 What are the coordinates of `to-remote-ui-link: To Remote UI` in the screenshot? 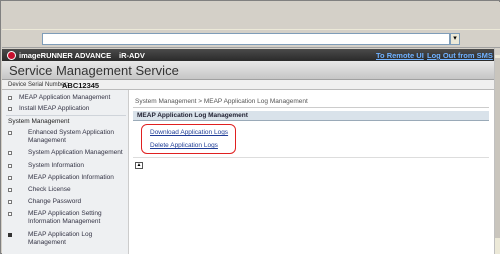 It's located at (400, 55).